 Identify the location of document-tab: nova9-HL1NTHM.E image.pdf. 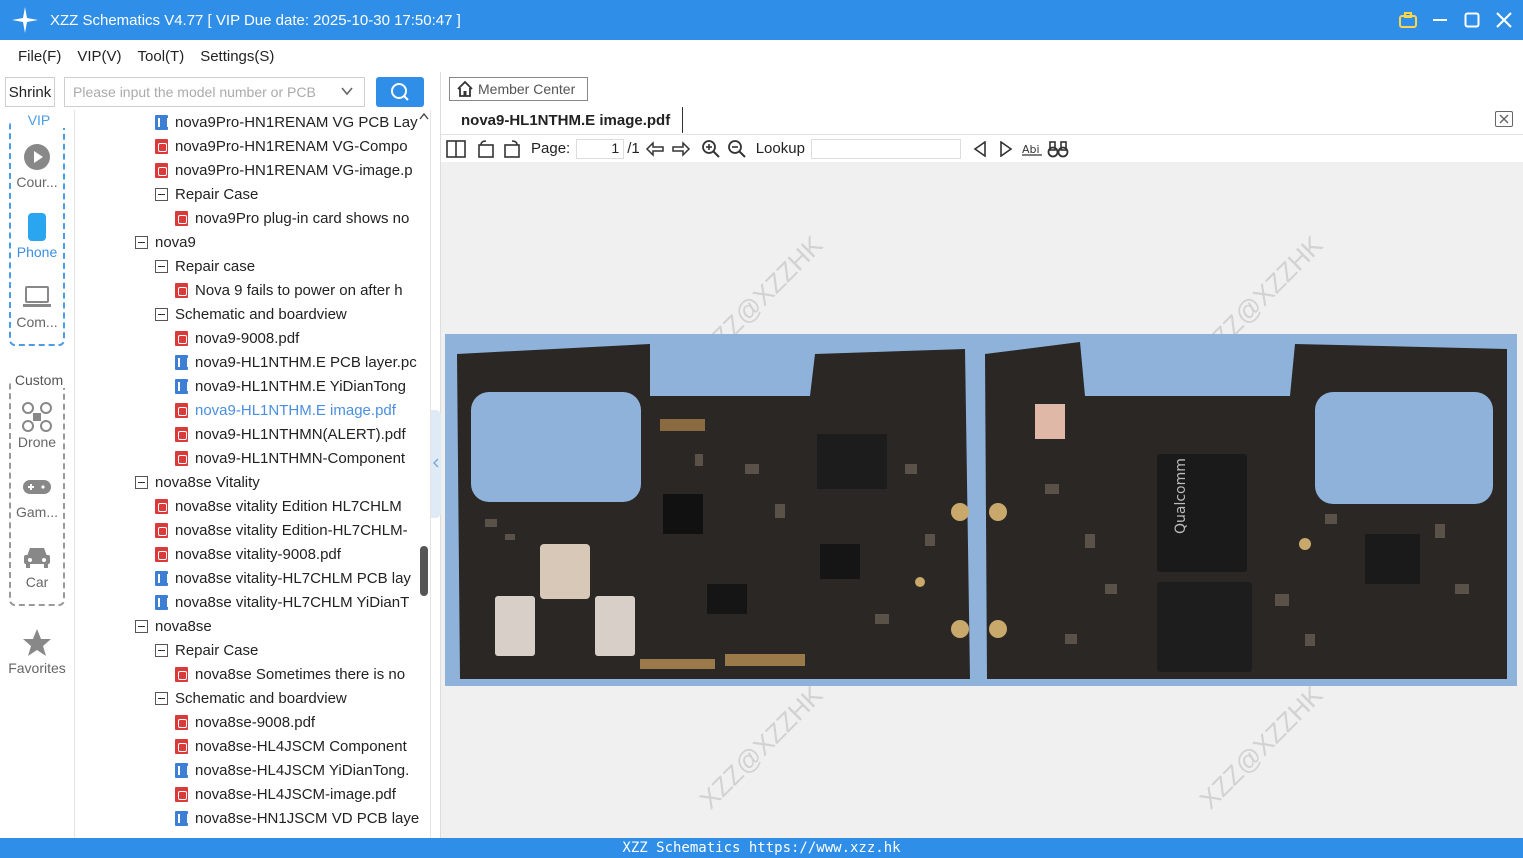
(566, 120).